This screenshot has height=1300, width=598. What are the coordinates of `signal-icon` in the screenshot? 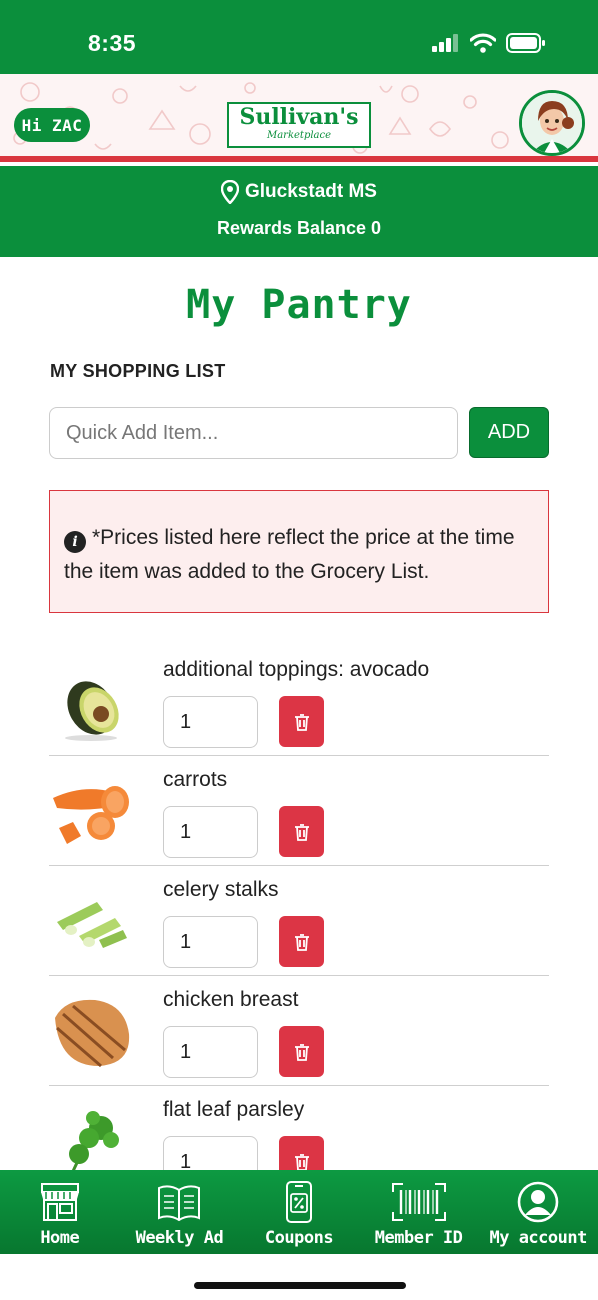 It's located at (445, 43).